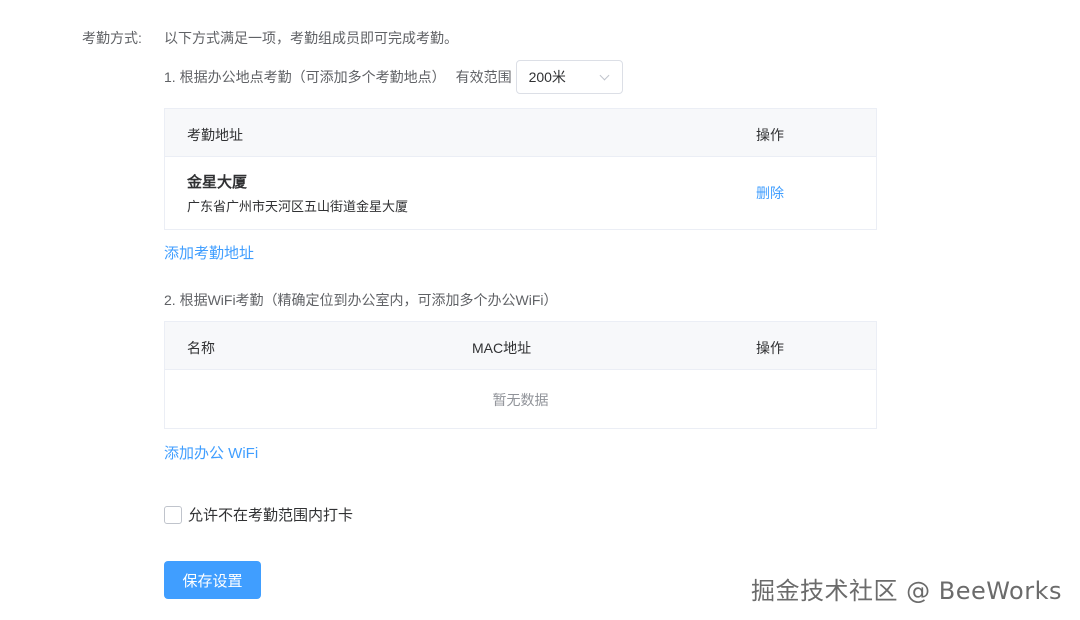  I want to click on range-select: 200米, so click(569, 77).